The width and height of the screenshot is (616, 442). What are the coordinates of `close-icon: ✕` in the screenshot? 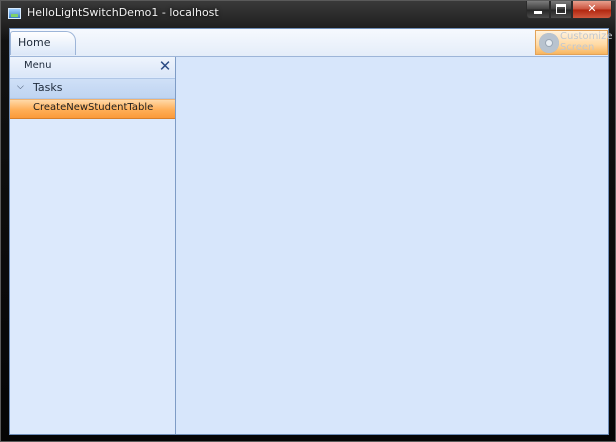 It's located at (592, 8).